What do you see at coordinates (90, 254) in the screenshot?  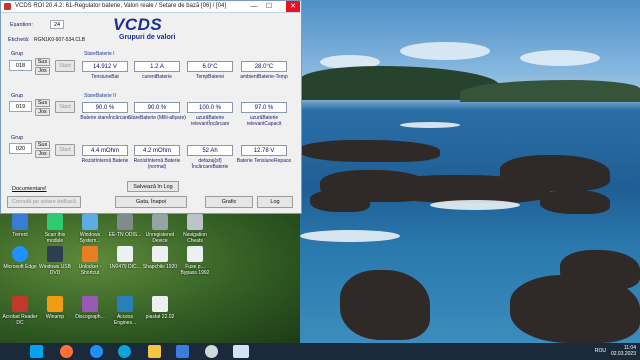 I see `unlocker-icon` at bounding box center [90, 254].